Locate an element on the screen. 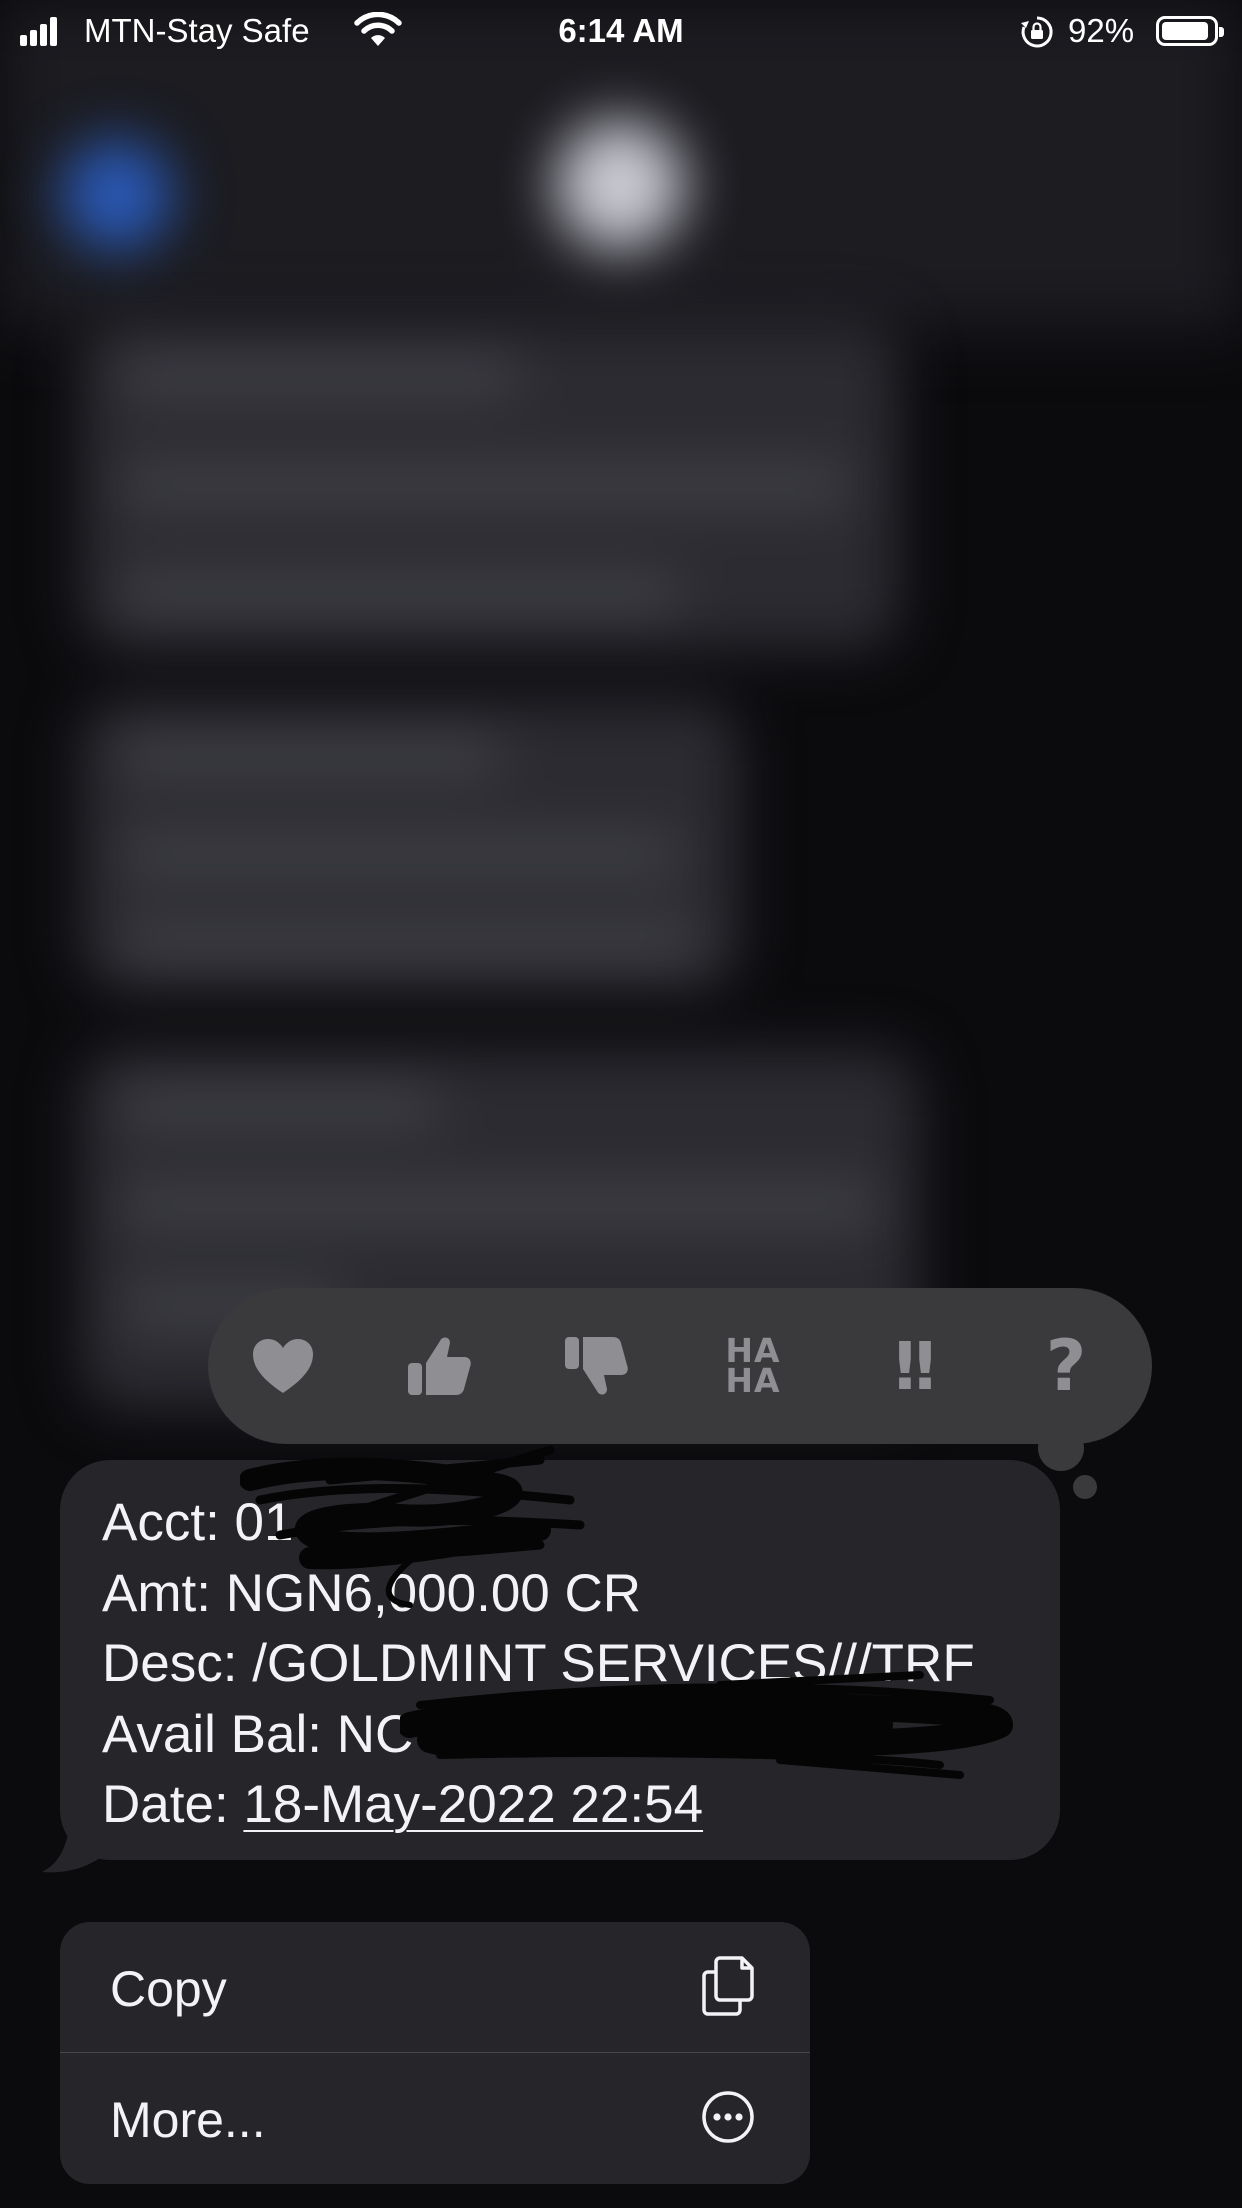  thumbs-up-icon is located at coordinates (439, 1366).